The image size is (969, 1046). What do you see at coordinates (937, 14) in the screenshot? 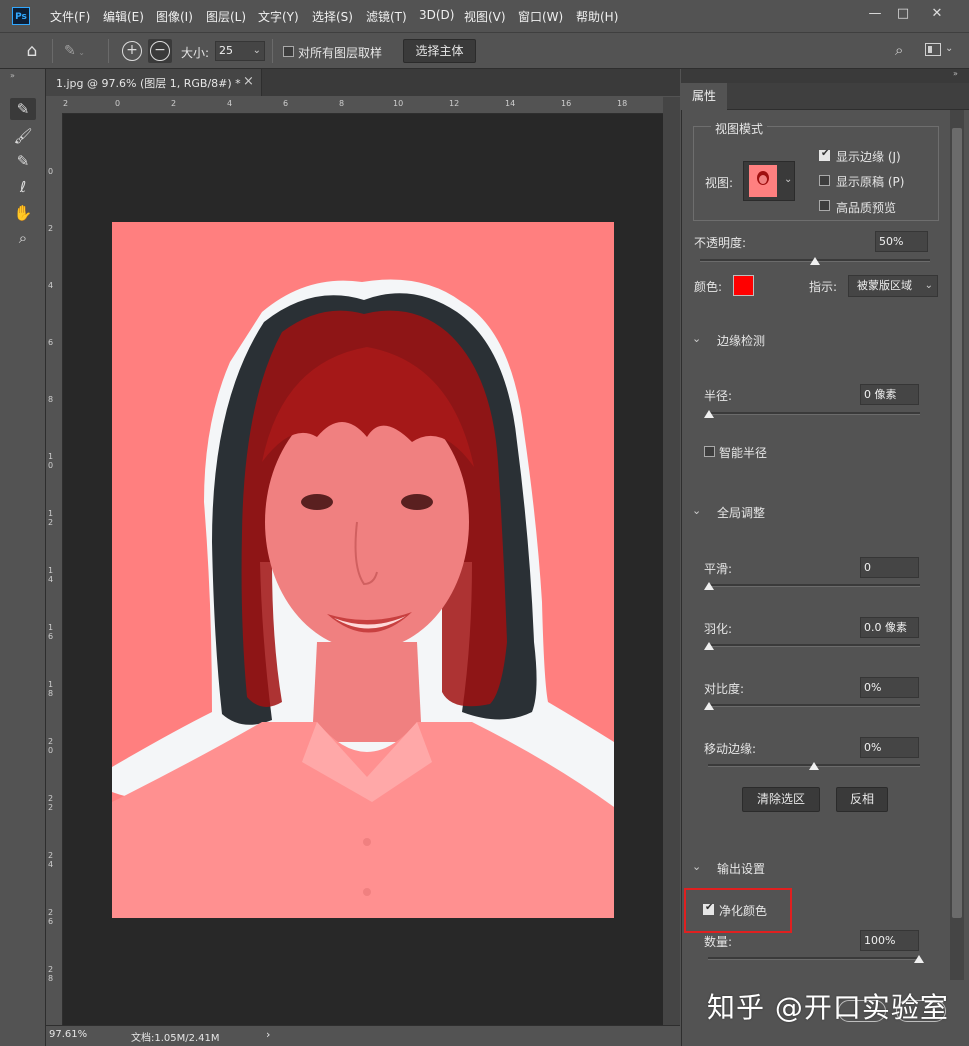
I see `close-window-button: ✕` at bounding box center [937, 14].